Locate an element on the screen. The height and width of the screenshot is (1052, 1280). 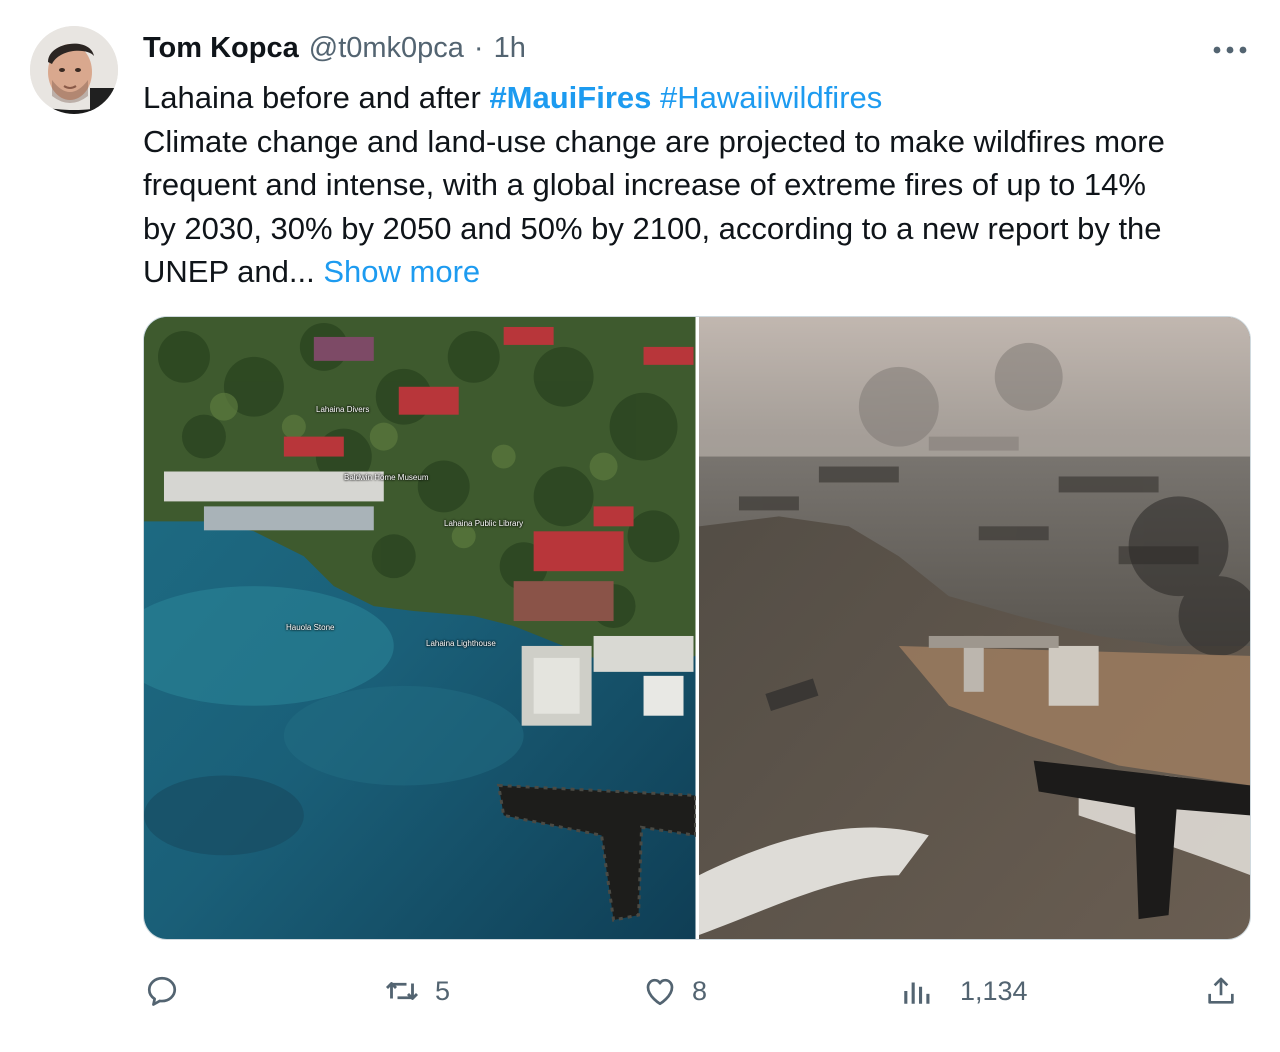
tweet-text-segment: Lahaina before and after is located at coordinates (316, 97).